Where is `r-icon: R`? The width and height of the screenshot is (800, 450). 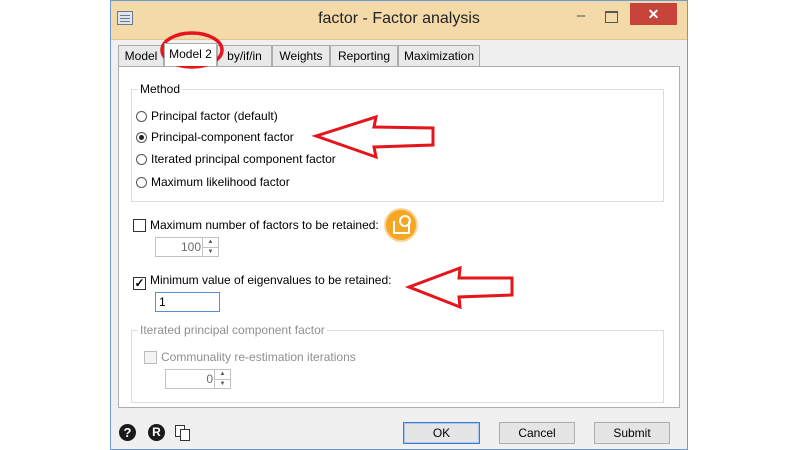 r-icon: R is located at coordinates (156, 432).